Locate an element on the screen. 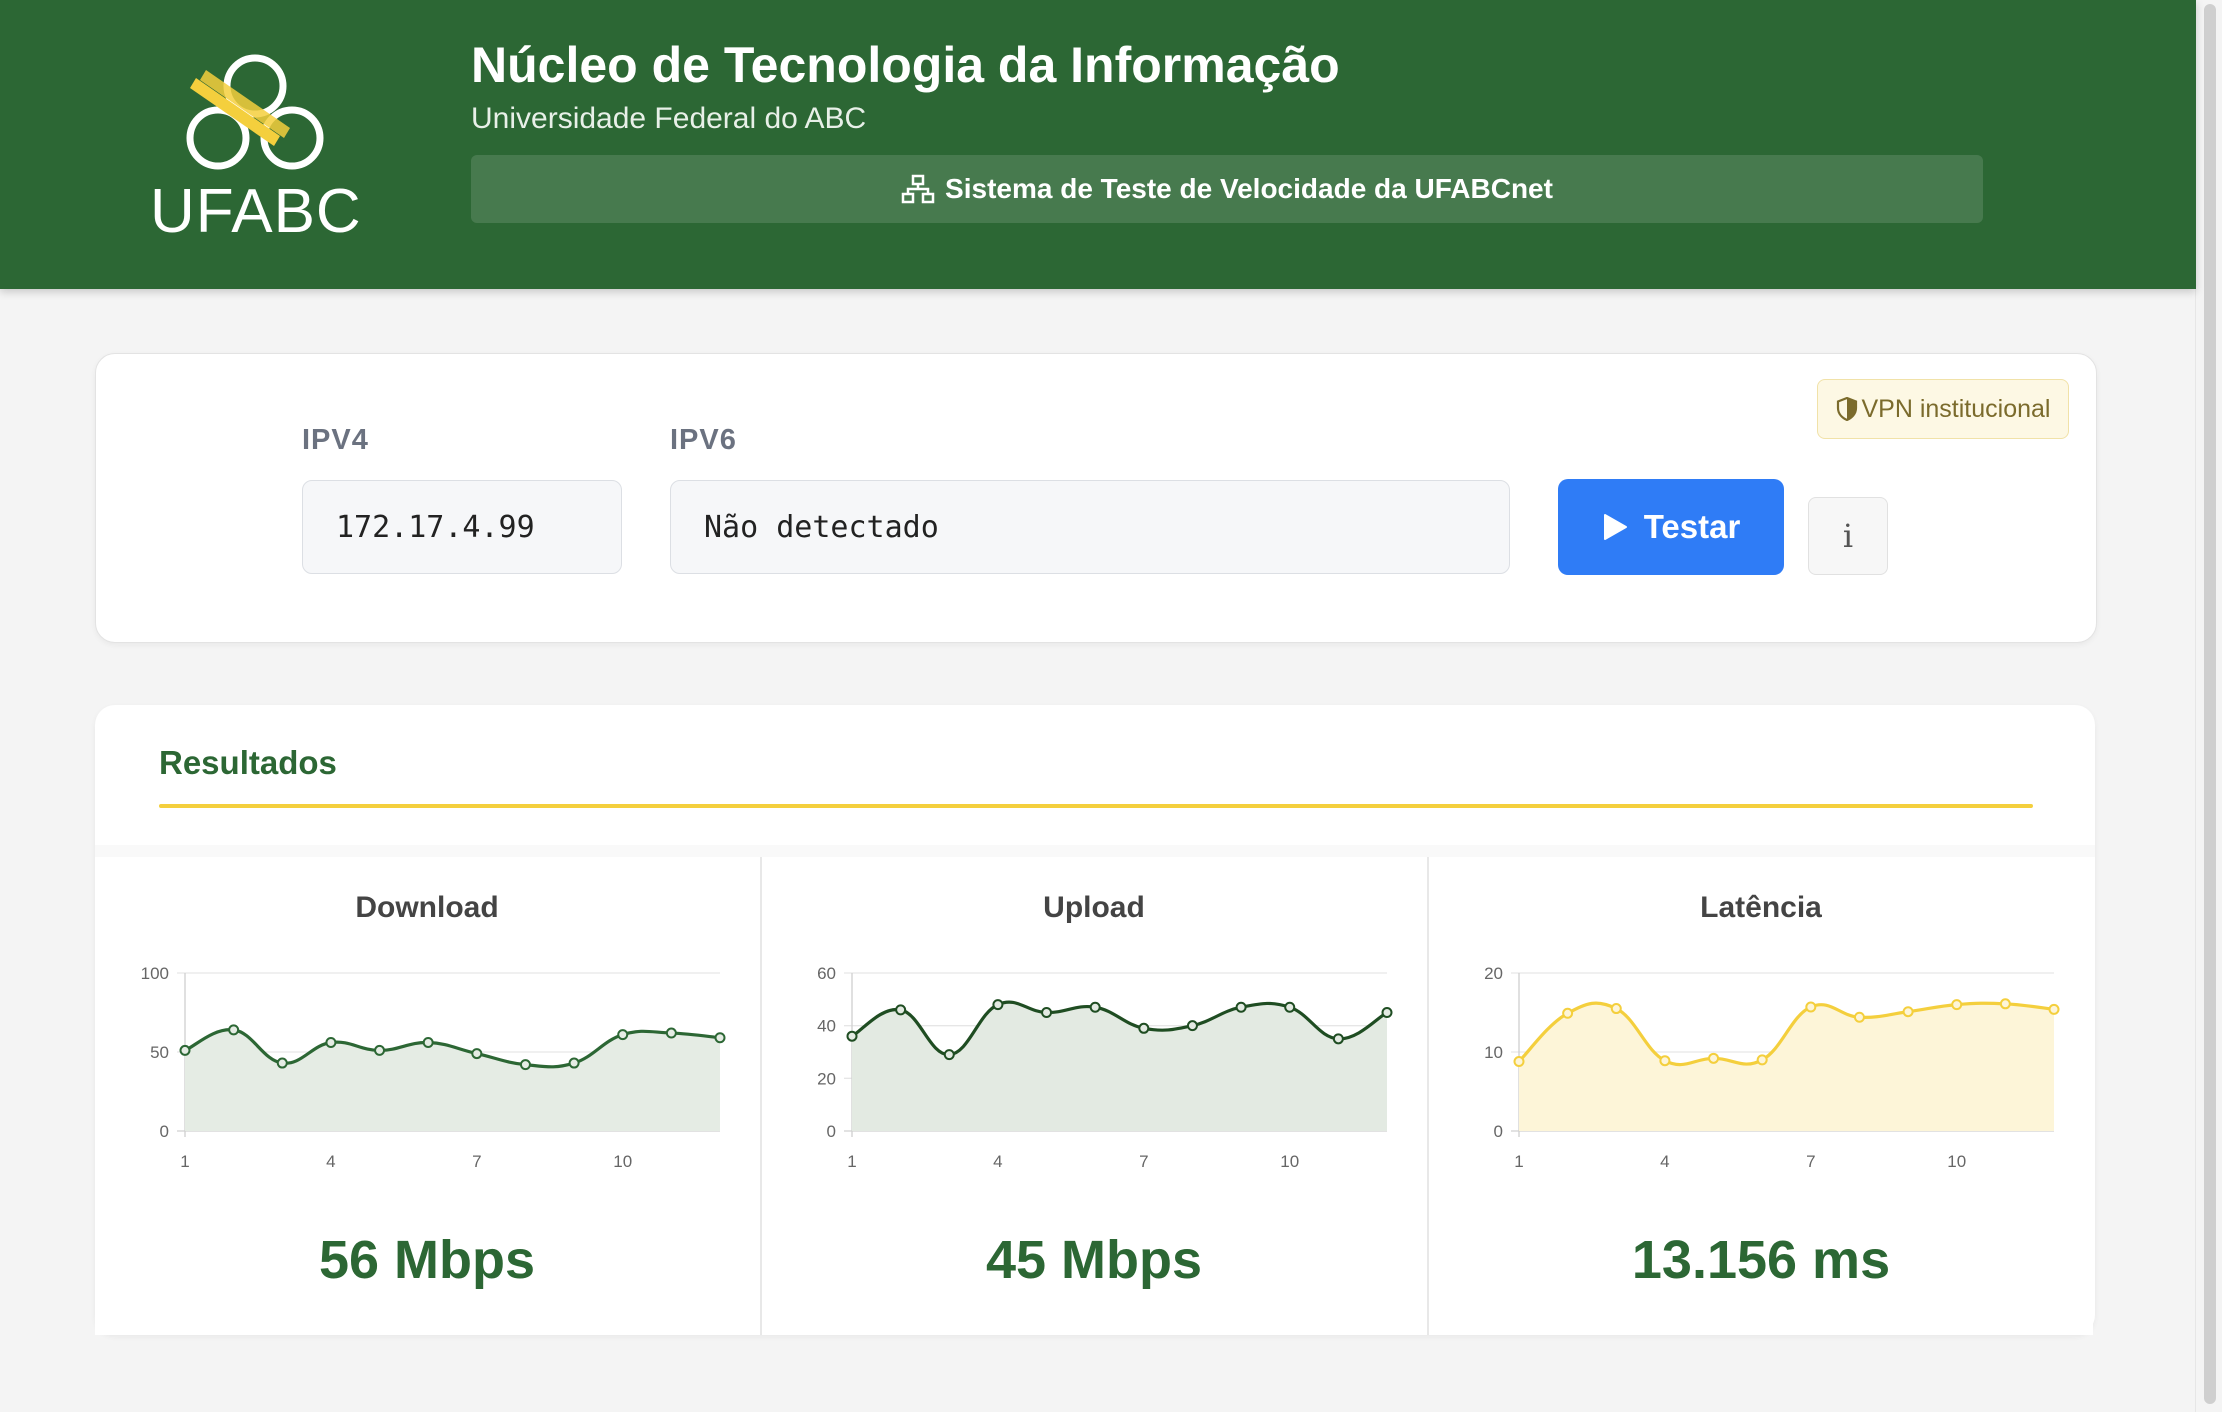  logo-text: UFABC is located at coordinates (256, 211).